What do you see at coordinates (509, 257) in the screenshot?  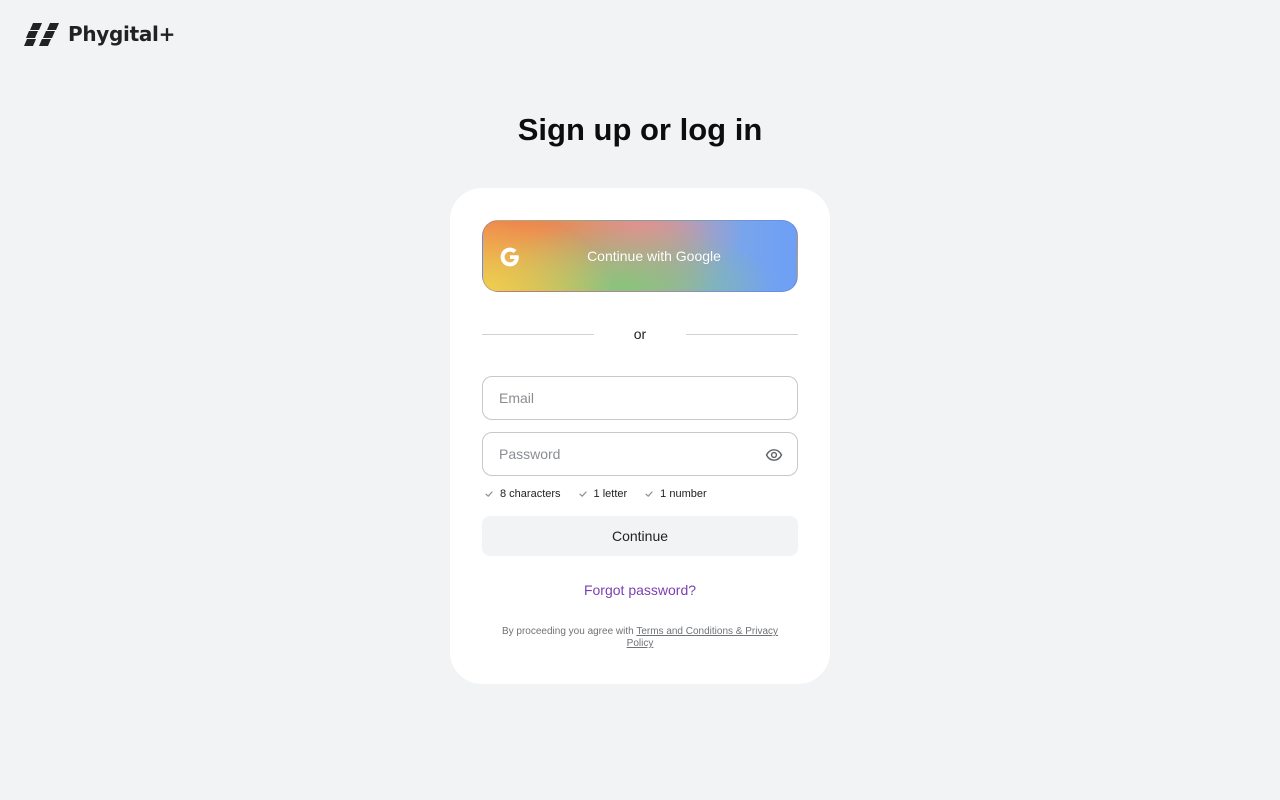 I see `google-g-icon` at bounding box center [509, 257].